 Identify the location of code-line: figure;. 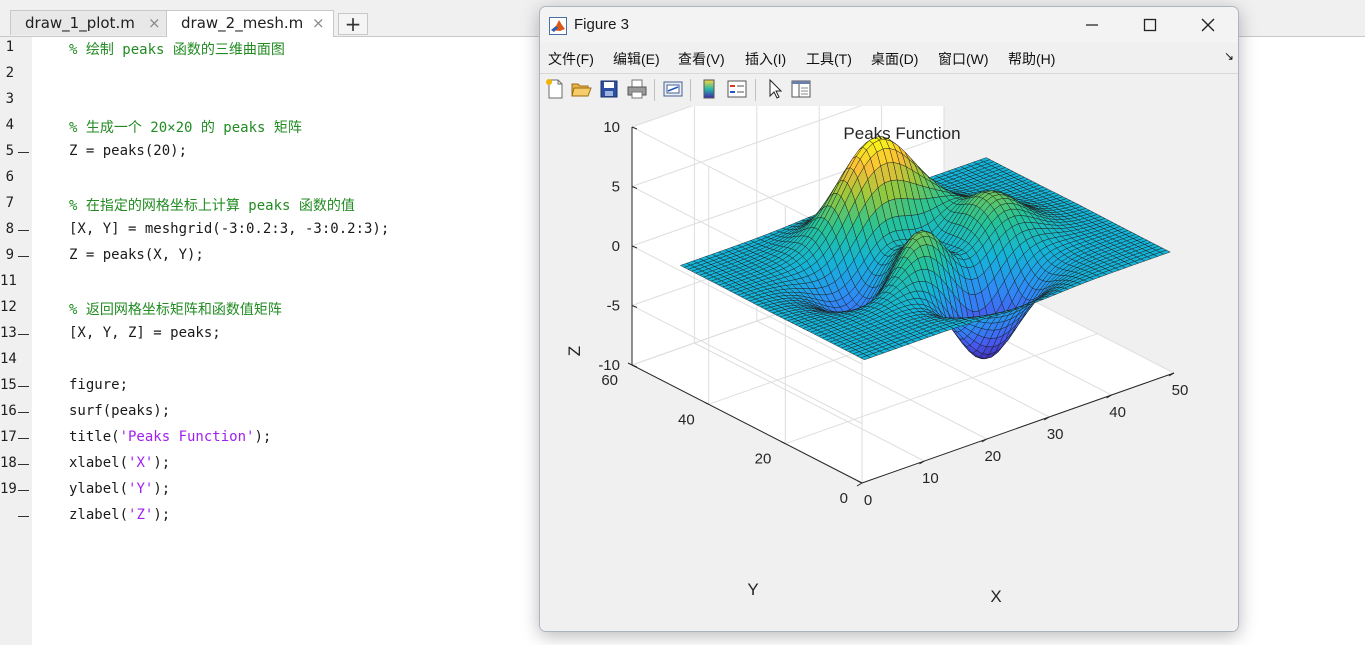
(98, 385).